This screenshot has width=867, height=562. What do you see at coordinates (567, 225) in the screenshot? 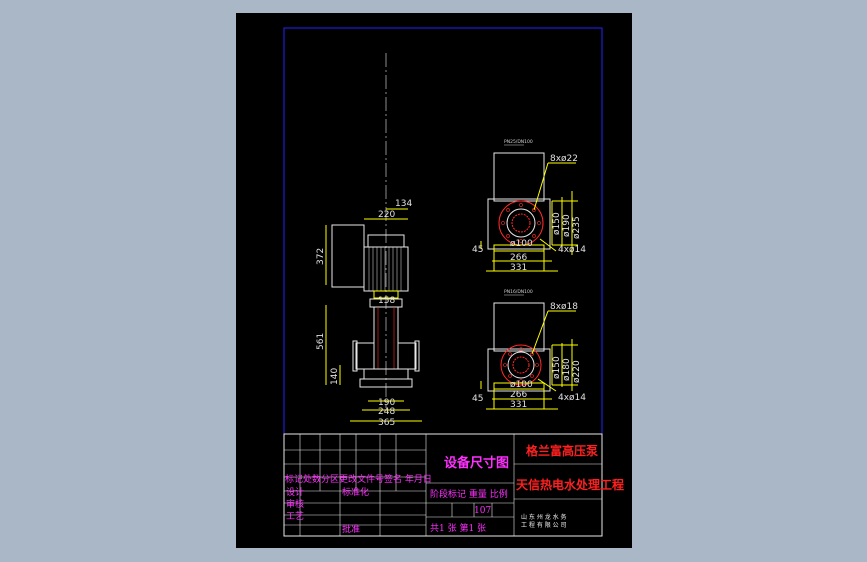
I see `flange-top-d190: ø190` at bounding box center [567, 225].